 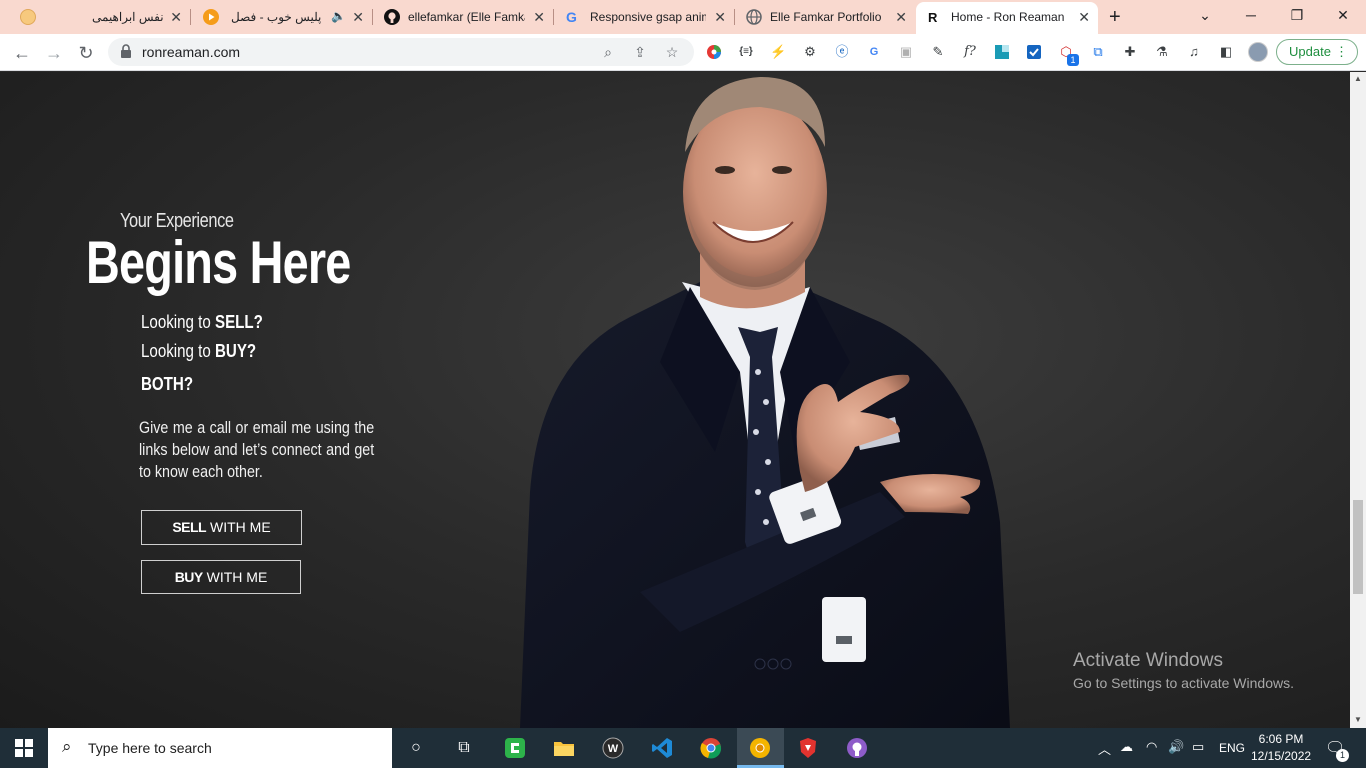 I want to click on sell-word: SELL?, so click(x=238, y=322).